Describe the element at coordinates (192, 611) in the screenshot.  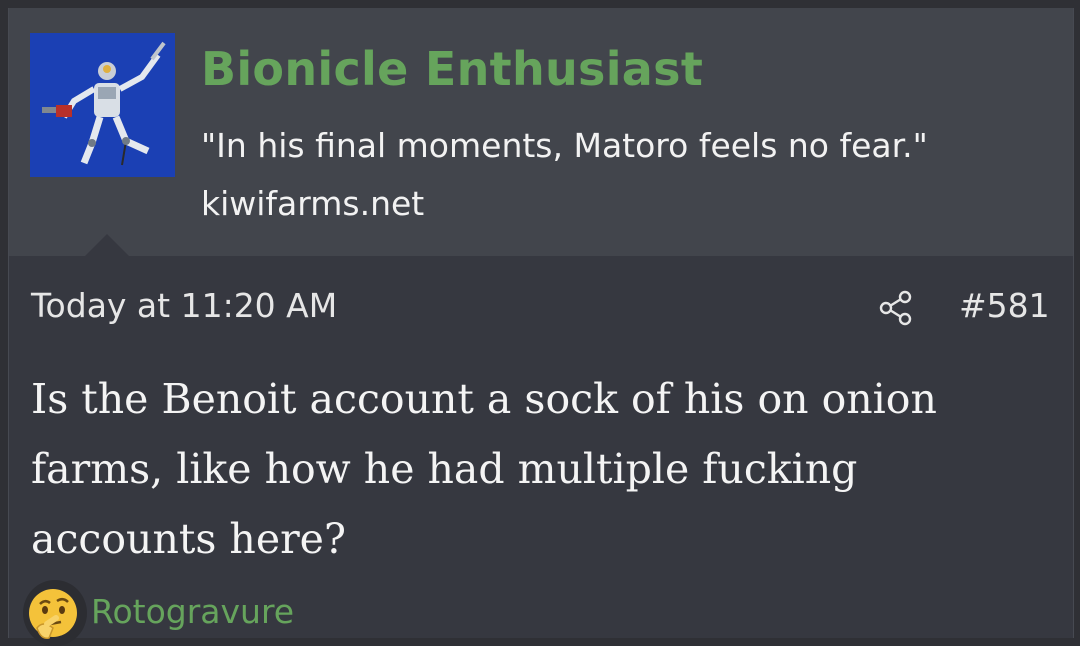
I see `reaction-username: Rotogravure` at that location.